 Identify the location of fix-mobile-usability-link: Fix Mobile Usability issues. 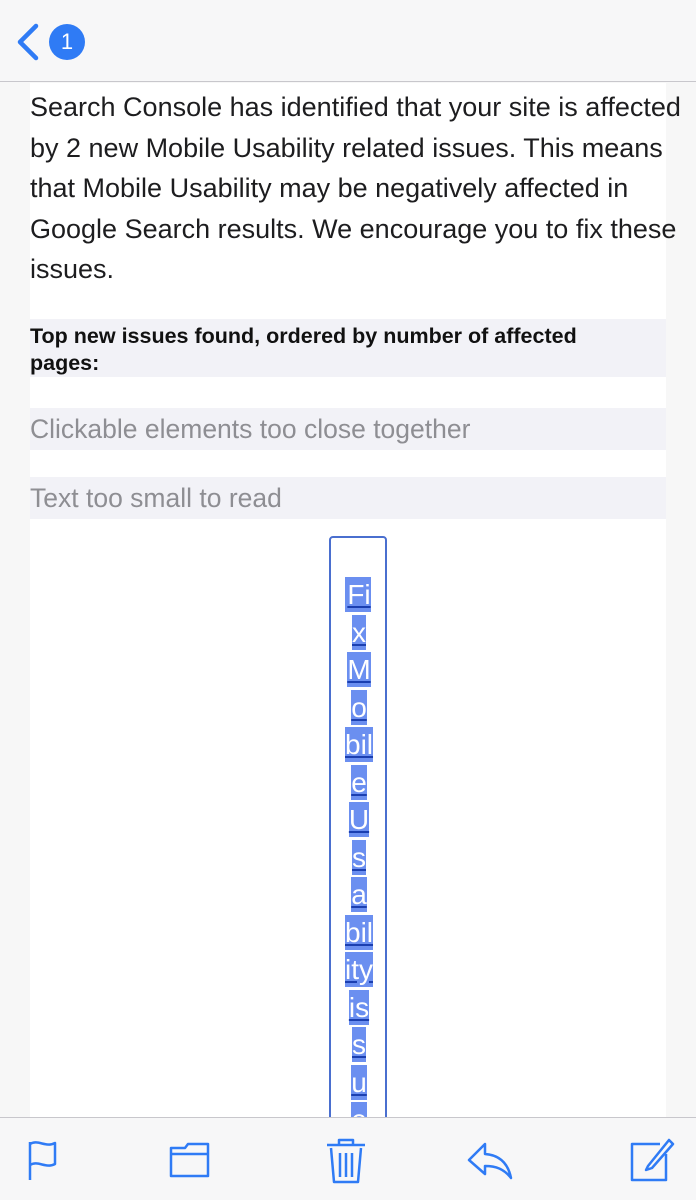
(359, 846).